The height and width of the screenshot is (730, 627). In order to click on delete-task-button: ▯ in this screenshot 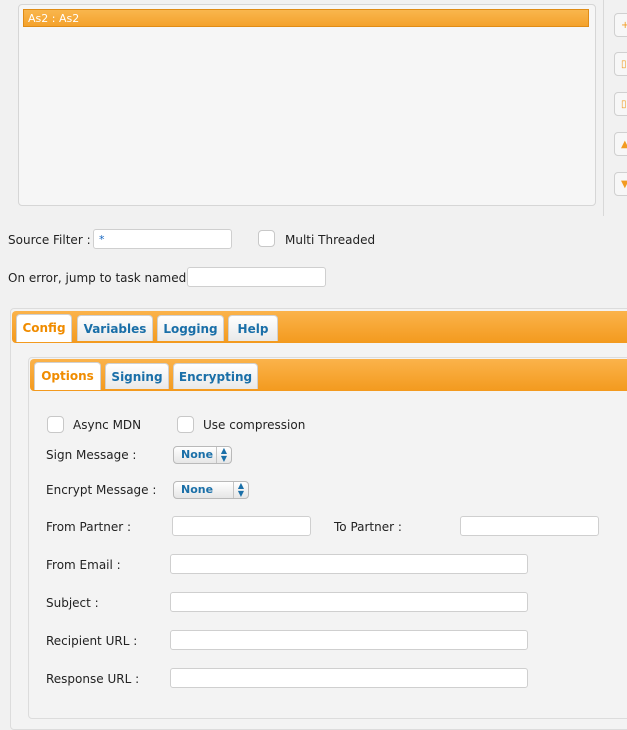, I will do `click(620, 104)`.